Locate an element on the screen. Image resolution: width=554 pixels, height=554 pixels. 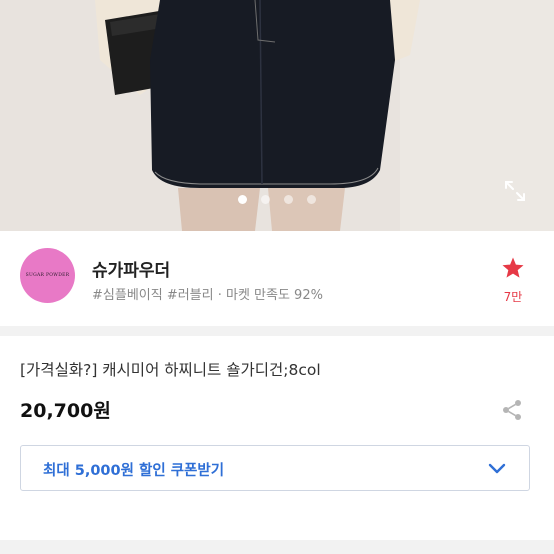
share-icon is located at coordinates (512, 410).